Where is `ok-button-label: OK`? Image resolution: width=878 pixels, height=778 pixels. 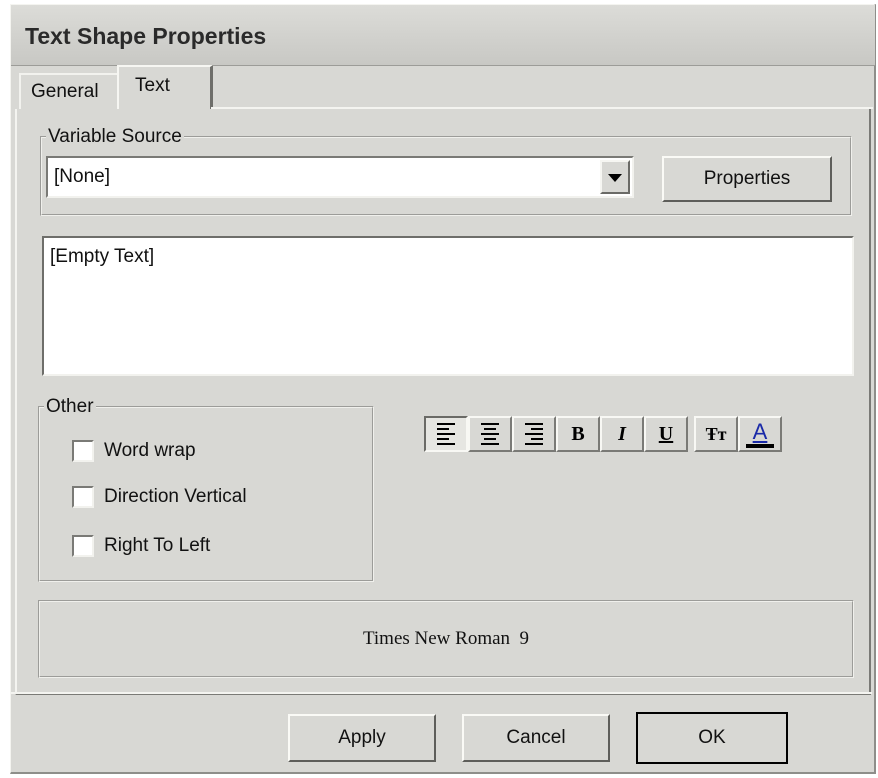 ok-button-label: OK is located at coordinates (712, 737).